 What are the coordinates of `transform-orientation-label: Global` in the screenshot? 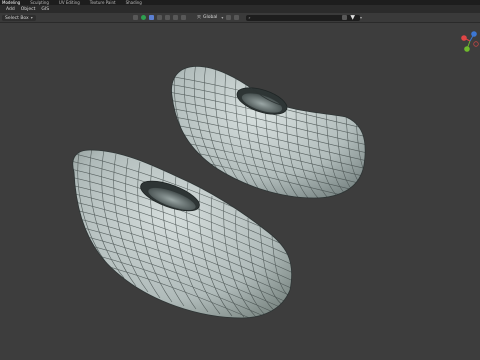 It's located at (210, 17).